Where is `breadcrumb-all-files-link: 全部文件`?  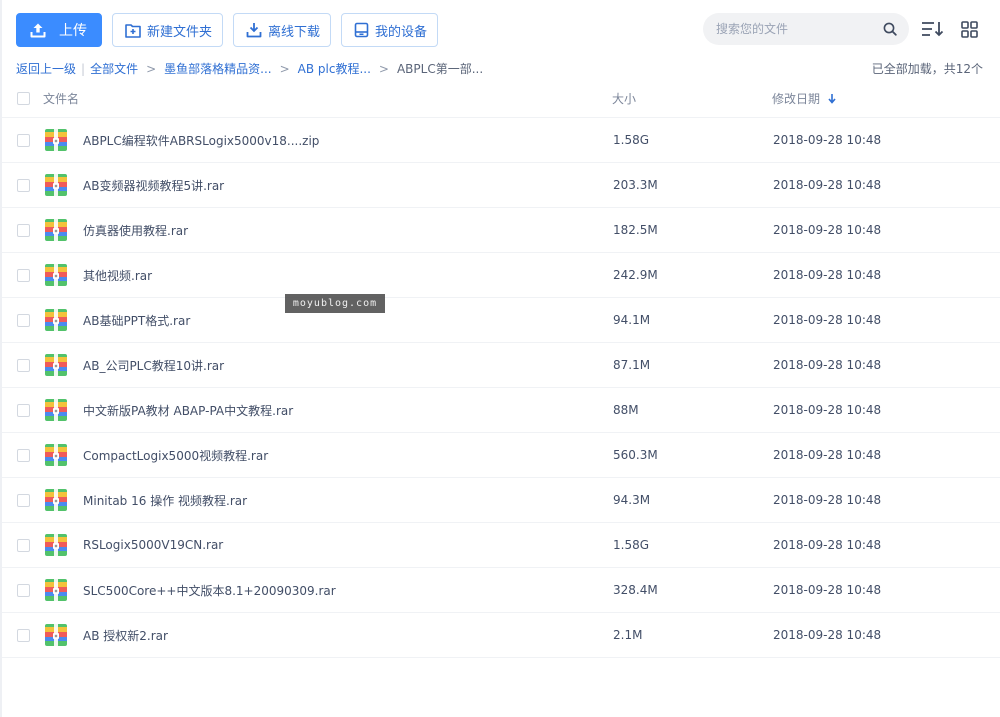 breadcrumb-all-files-link: 全部文件 is located at coordinates (114, 68).